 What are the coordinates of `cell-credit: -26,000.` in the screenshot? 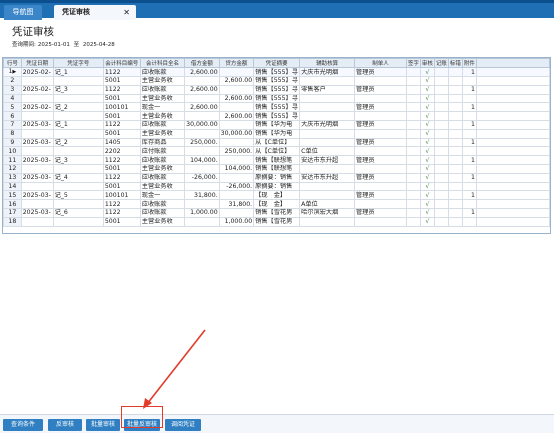 It's located at (236, 186).